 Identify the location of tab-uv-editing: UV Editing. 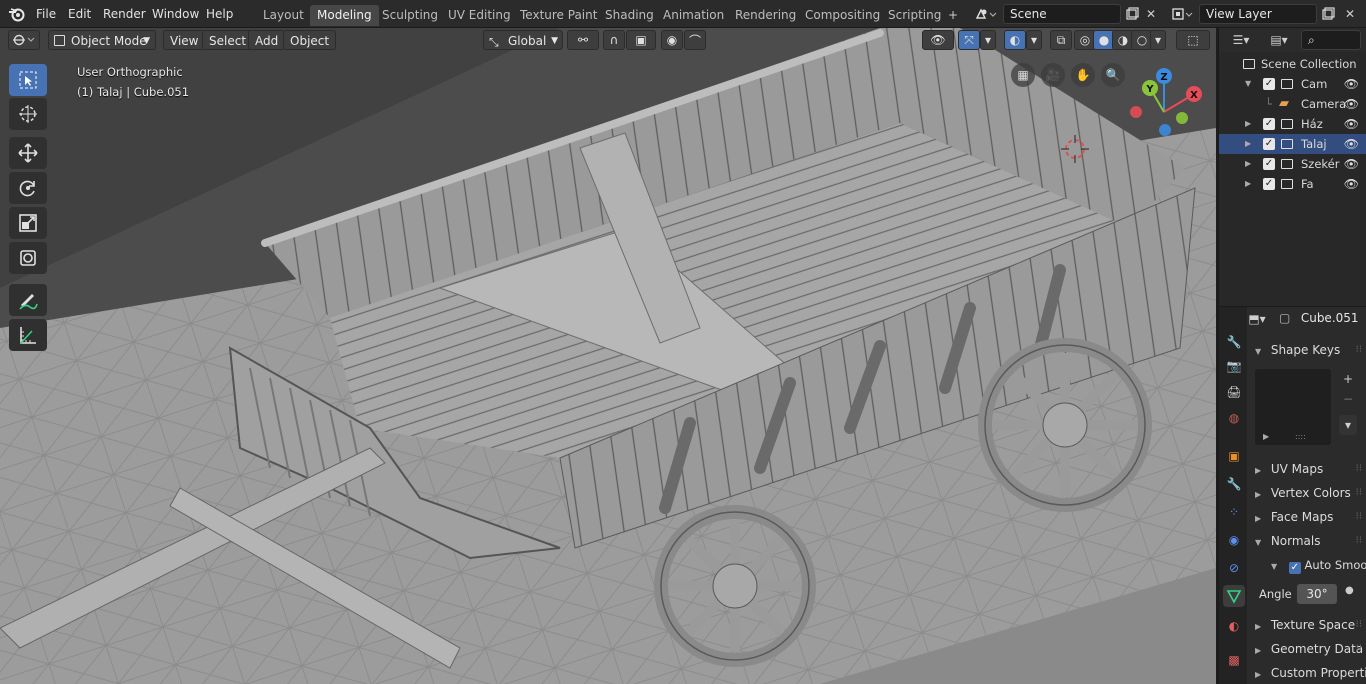
(479, 15).